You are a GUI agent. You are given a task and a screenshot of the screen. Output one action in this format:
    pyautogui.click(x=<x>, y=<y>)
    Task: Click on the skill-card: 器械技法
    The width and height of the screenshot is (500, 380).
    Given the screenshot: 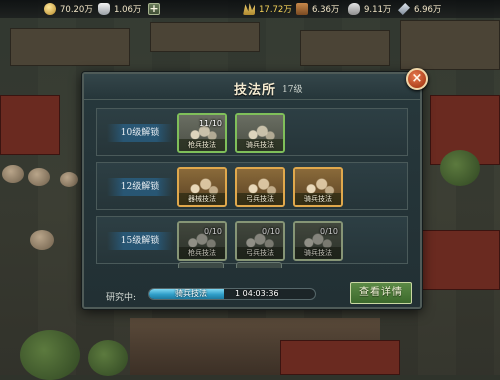 What is the action you would take?
    pyautogui.click(x=202, y=187)
    